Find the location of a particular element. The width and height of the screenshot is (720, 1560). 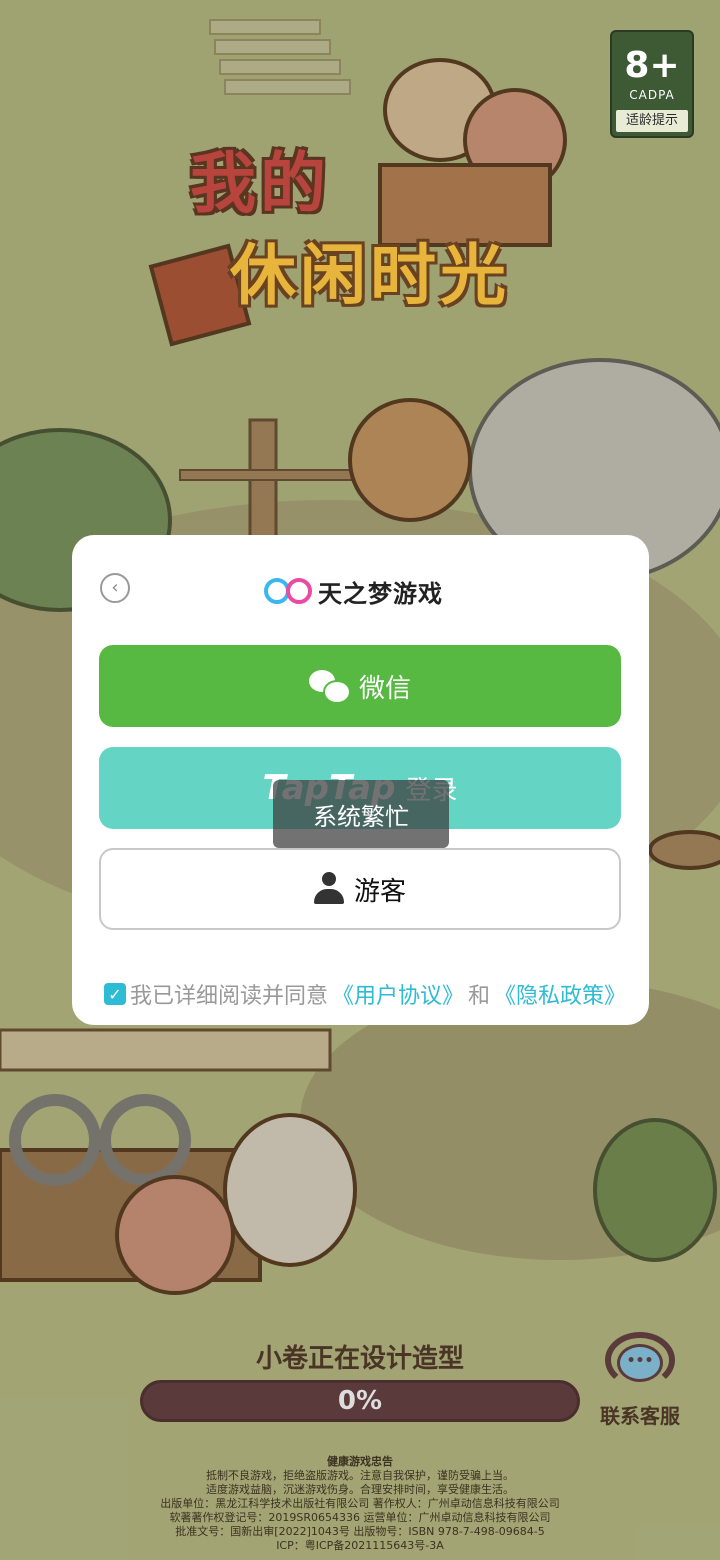

footer-line: 软著著作权登记号：2019SR0654336 运营单位：广州卓动信息科技有限公司 is located at coordinates (360, 1517).